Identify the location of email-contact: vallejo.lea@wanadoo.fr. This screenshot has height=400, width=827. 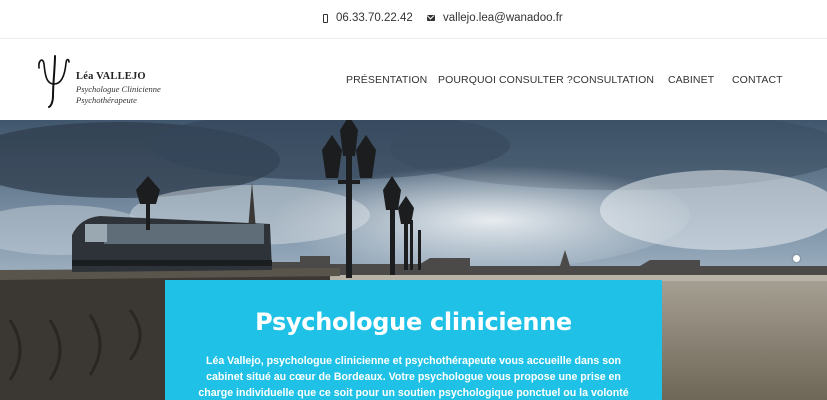
(495, 18).